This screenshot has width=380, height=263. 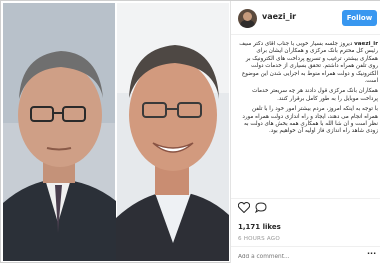 What do you see at coordinates (259, 227) in the screenshot?
I see `likes-count: 1,171 likes` at bounding box center [259, 227].